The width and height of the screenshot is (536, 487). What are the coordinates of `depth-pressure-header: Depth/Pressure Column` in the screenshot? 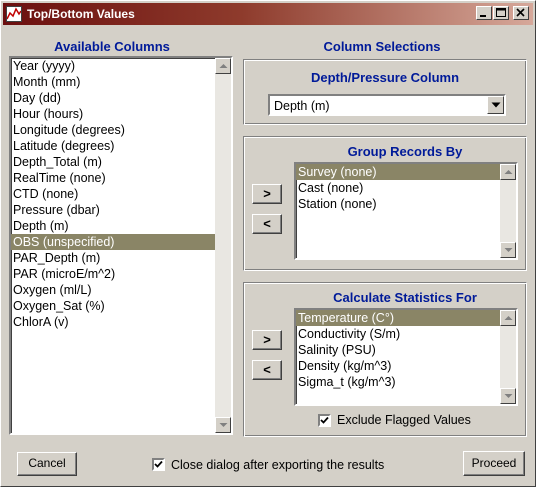 It's located at (385, 77).